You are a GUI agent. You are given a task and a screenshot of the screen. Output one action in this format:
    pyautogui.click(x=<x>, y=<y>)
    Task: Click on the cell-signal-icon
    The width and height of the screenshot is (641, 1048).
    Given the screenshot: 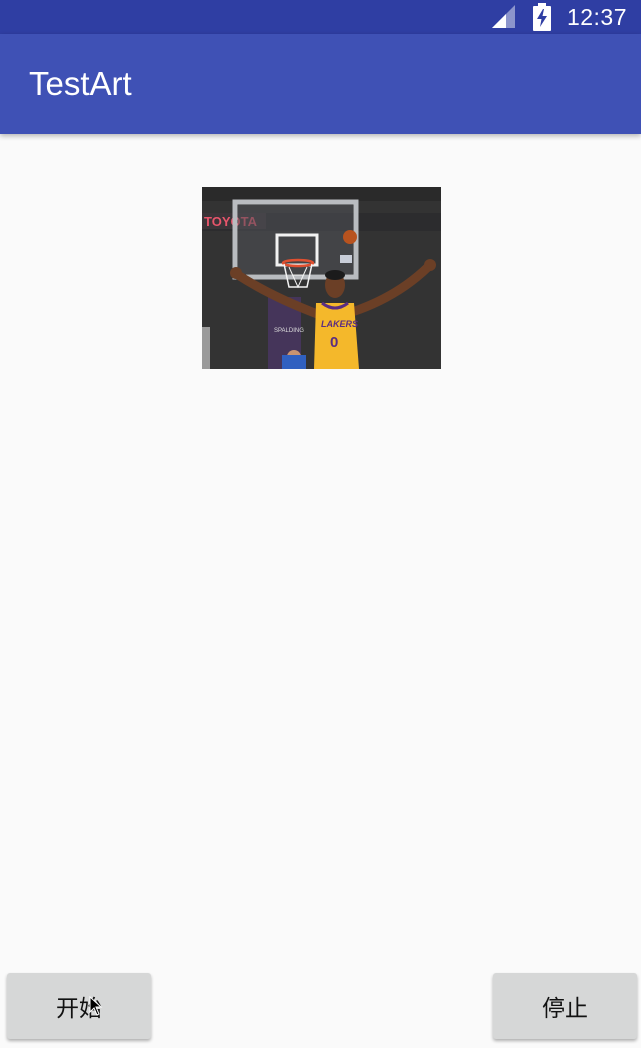 What is the action you would take?
    pyautogui.click(x=503, y=16)
    